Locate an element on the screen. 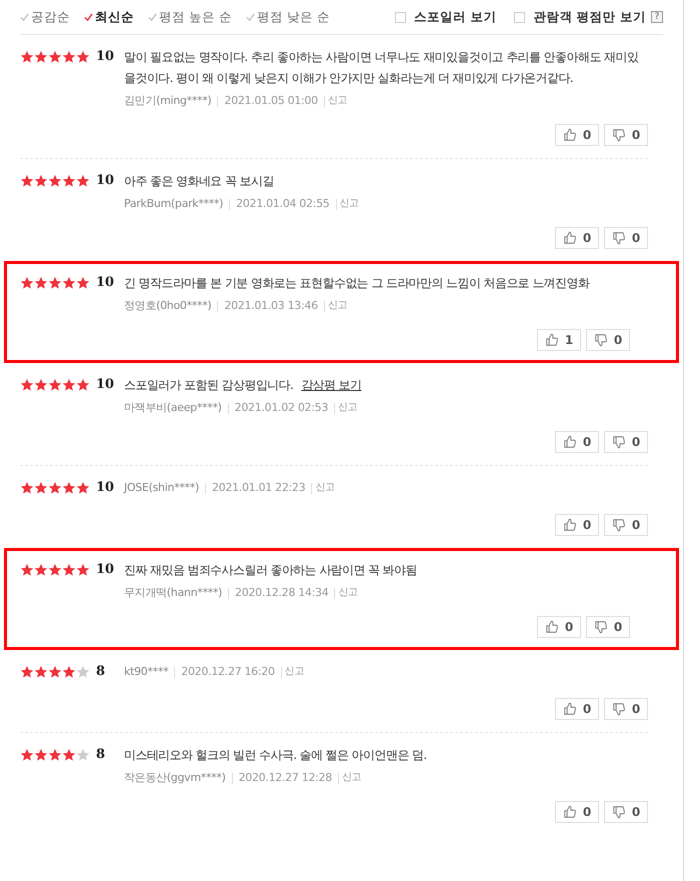 This screenshot has width=700, height=881. review-text: 긴 명작드라마를 본 기분 영화로는 표현할수없는 그 드라마만의 느낌이 처음으로 느껴진영화 is located at coordinates (357, 283).